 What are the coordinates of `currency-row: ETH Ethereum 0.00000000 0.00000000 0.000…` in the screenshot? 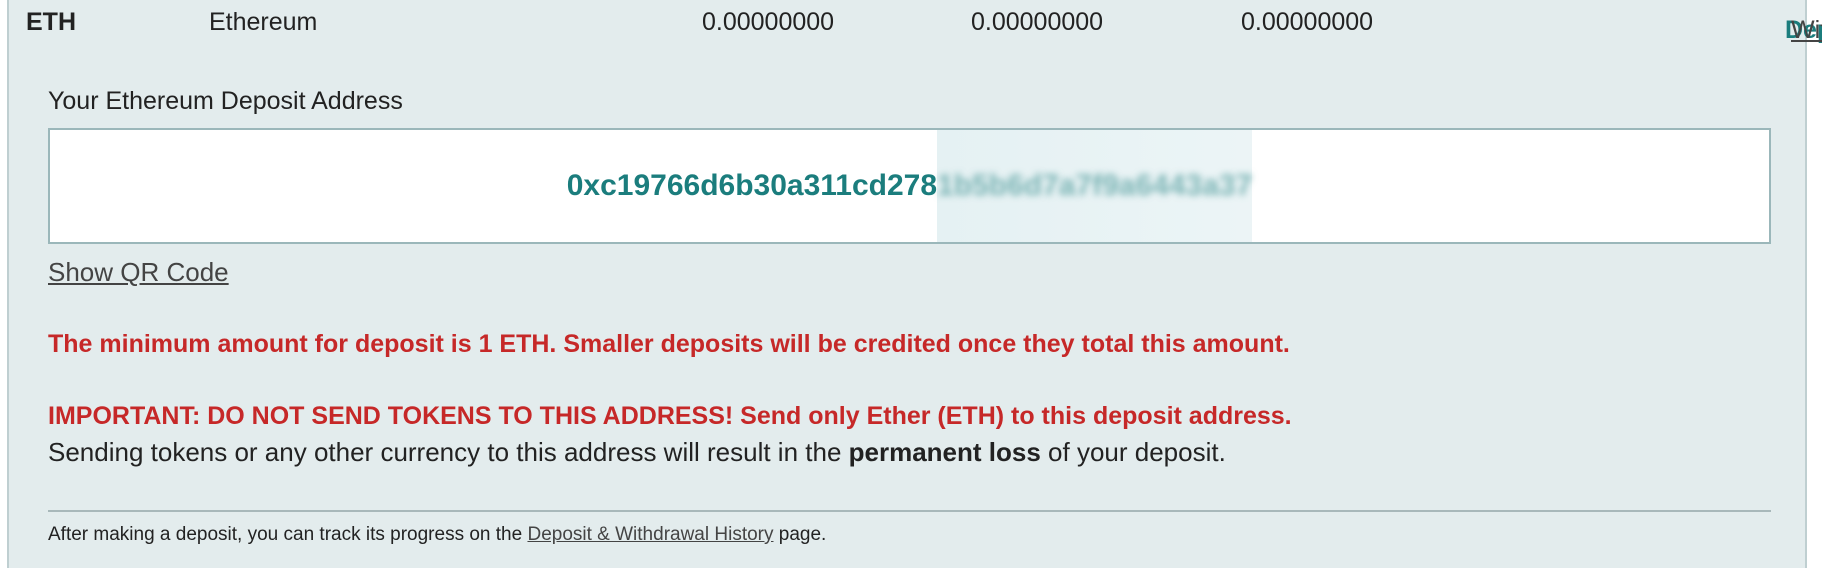 It's located at (915, 22).